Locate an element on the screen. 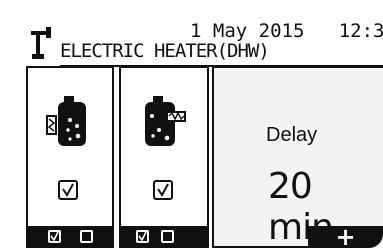  immersion-heater-icon is located at coordinates (165, 121).